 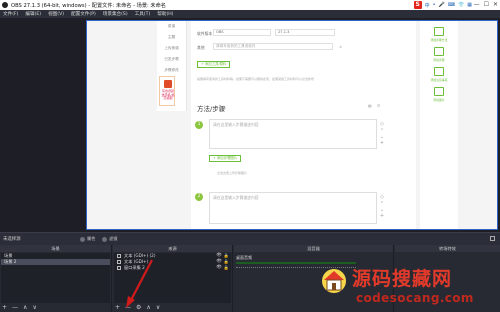 What do you see at coordinates (439, 60) in the screenshot?
I see `add-step-label: 添加步骤` at bounding box center [439, 60].